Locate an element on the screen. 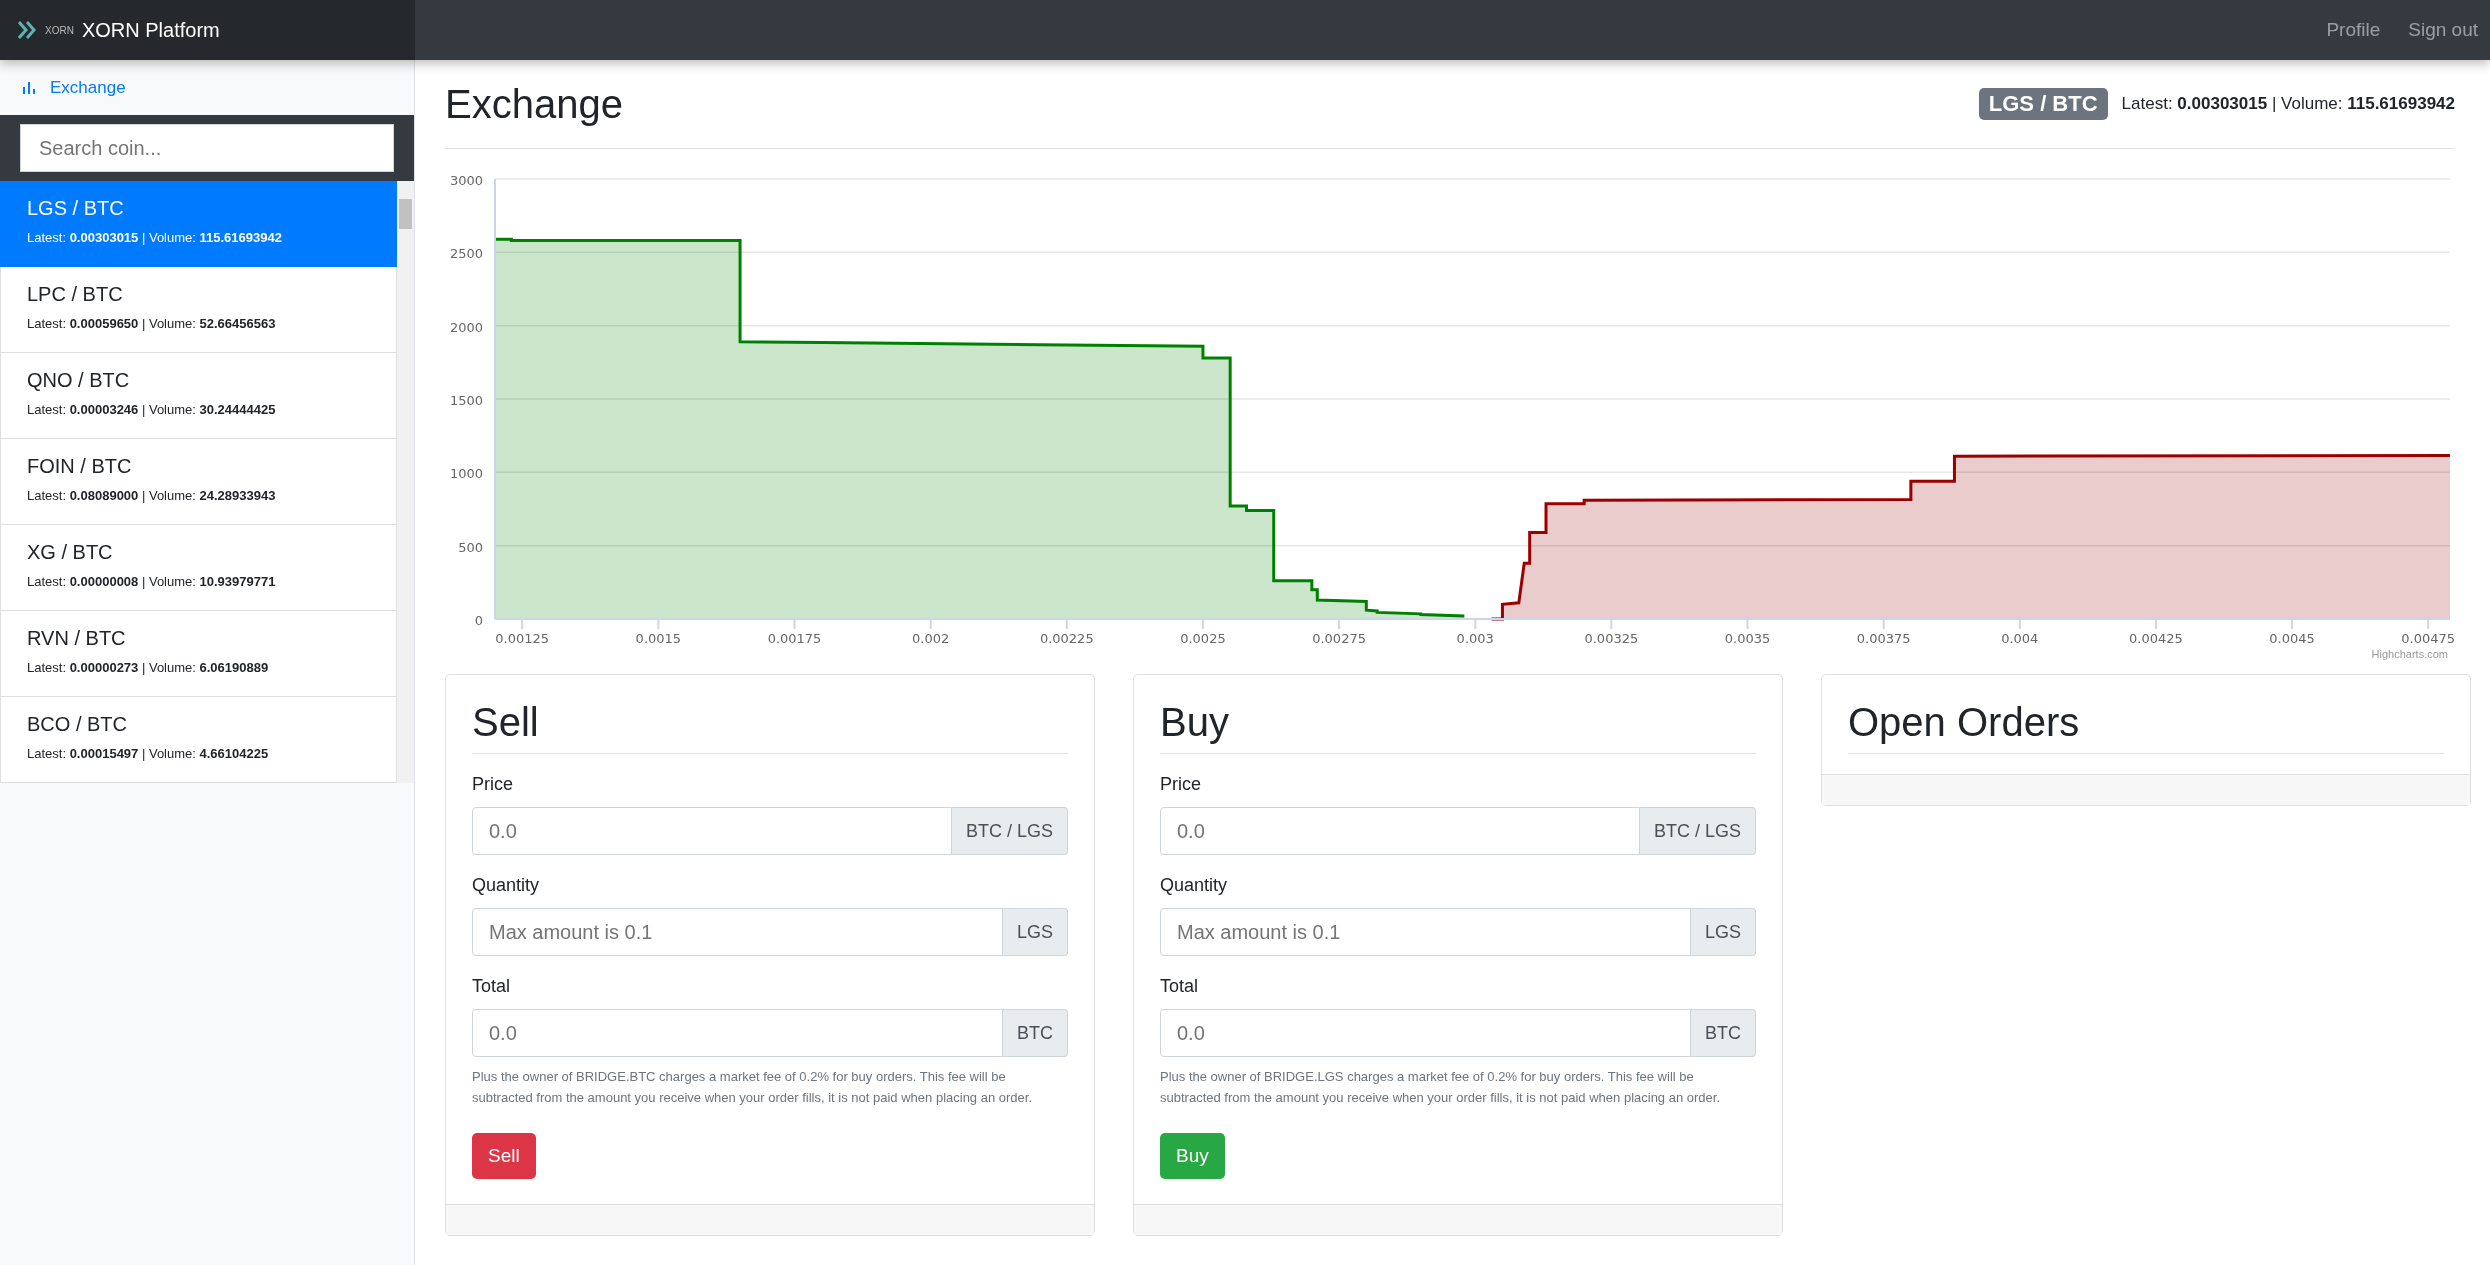  x-tick-label: 0.002 is located at coordinates (931, 638).